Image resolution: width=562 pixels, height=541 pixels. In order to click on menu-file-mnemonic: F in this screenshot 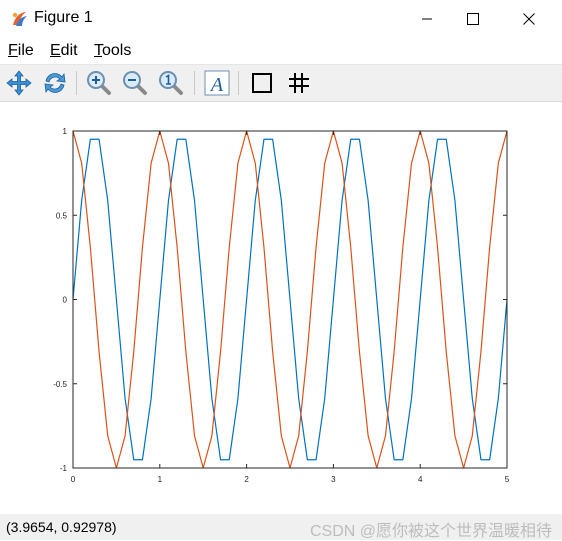, I will do `click(13, 50)`.